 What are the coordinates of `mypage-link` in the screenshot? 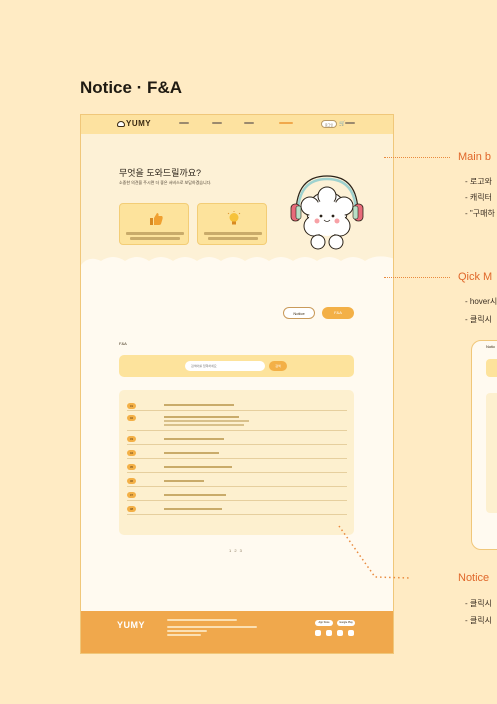 It's located at (350, 123).